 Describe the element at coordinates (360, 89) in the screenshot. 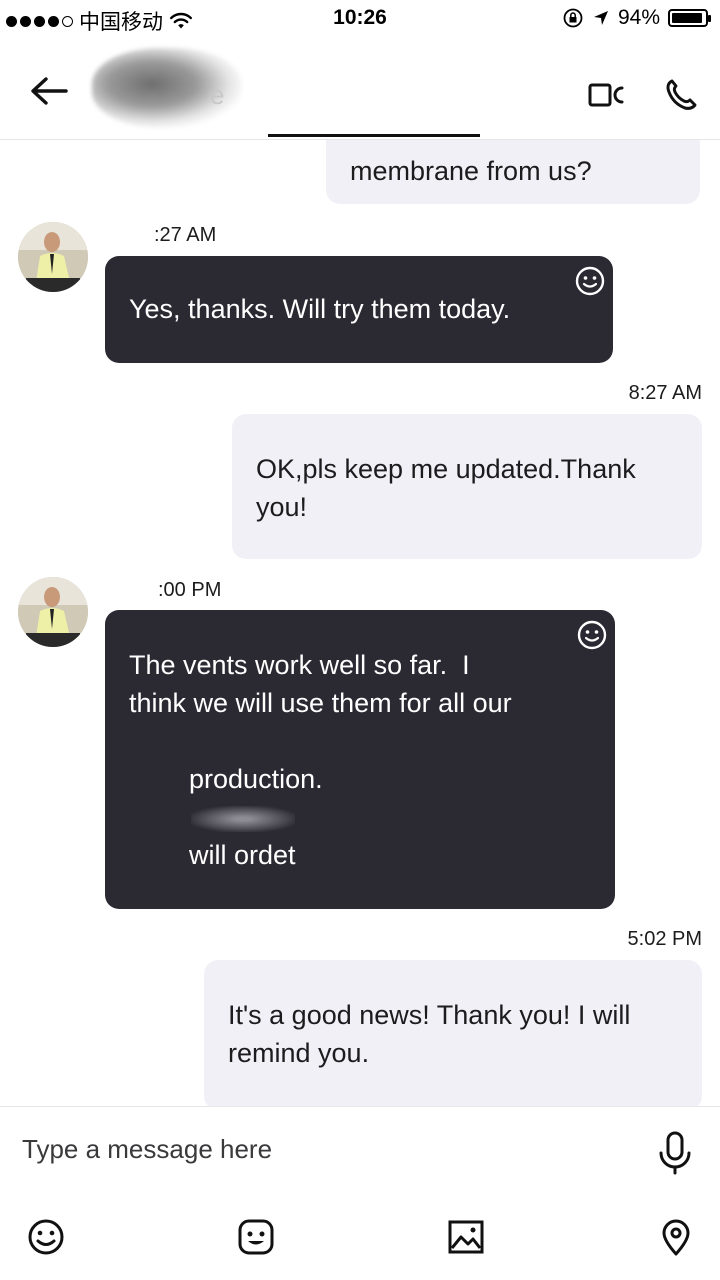

I see `chat-header: e` at that location.